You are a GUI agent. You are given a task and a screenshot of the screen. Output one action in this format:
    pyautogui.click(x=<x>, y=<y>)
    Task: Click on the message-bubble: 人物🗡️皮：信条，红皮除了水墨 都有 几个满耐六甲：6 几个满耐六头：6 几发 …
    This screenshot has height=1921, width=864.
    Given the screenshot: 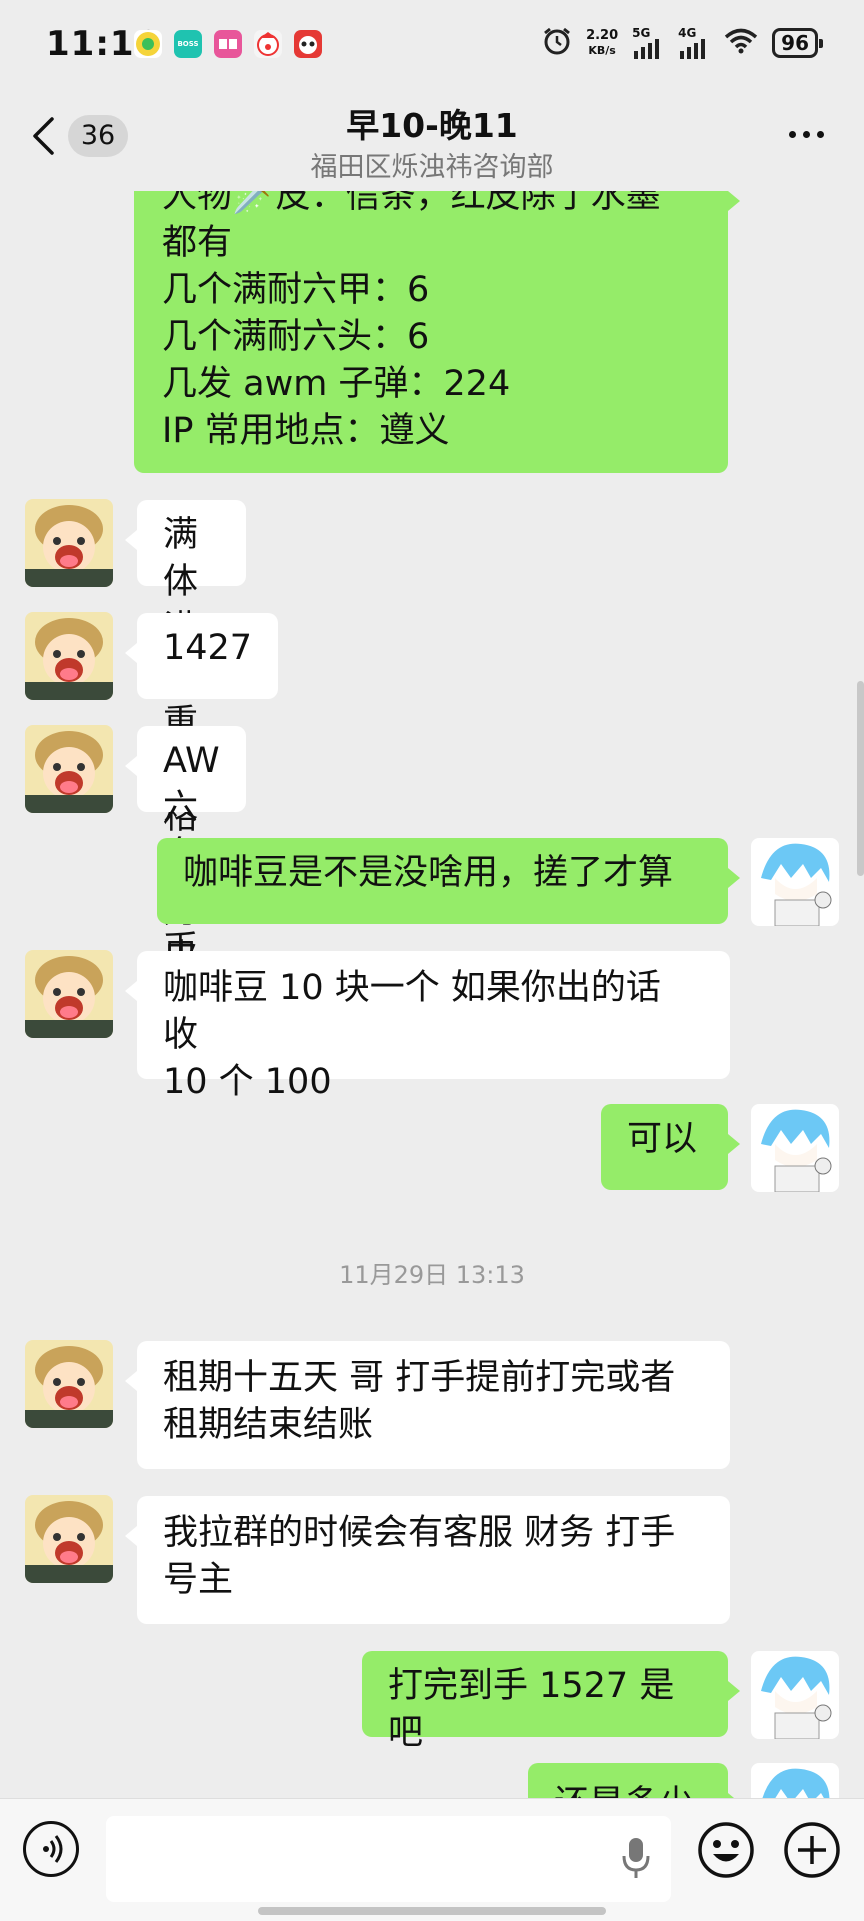 What is the action you would take?
    pyautogui.click(x=437, y=332)
    